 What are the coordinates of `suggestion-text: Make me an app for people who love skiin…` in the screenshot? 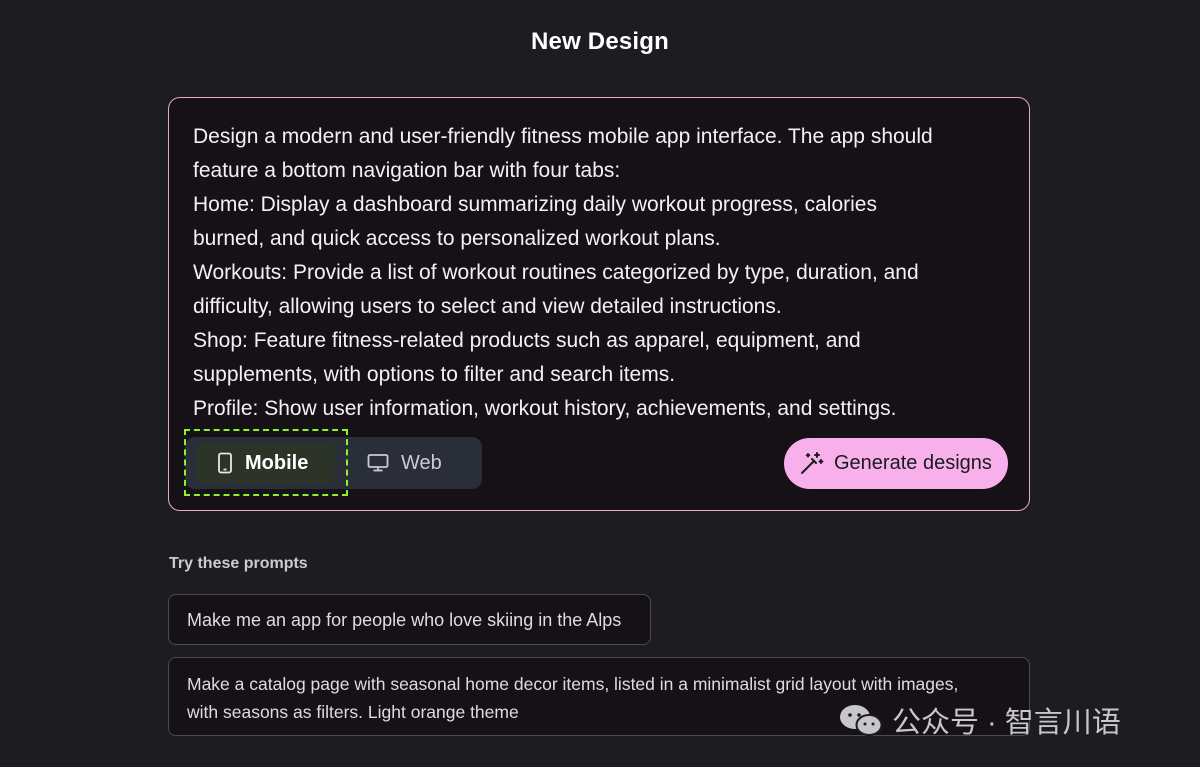 It's located at (404, 620).